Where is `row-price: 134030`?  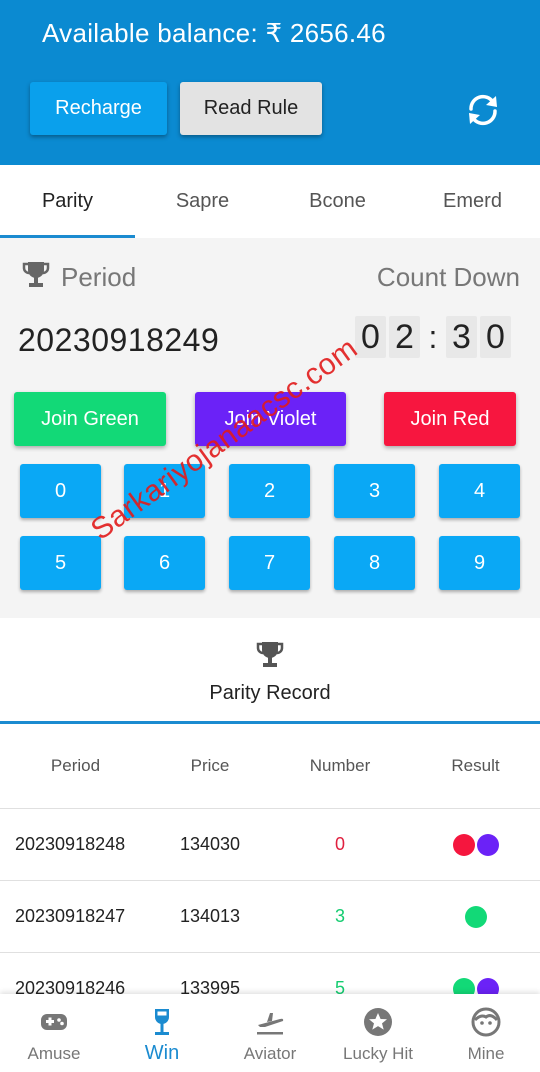
row-price: 134030 is located at coordinates (210, 844).